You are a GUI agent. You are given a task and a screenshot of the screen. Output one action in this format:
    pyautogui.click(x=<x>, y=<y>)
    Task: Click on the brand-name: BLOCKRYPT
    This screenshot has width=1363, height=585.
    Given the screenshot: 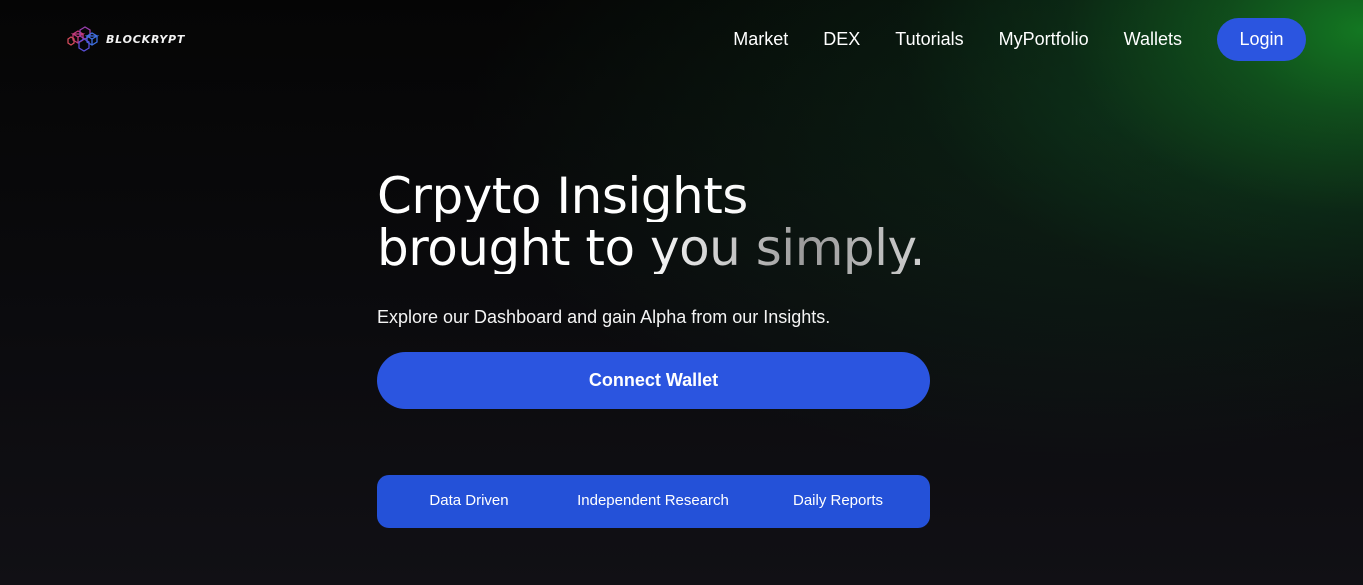 What is the action you would take?
    pyautogui.click(x=146, y=39)
    